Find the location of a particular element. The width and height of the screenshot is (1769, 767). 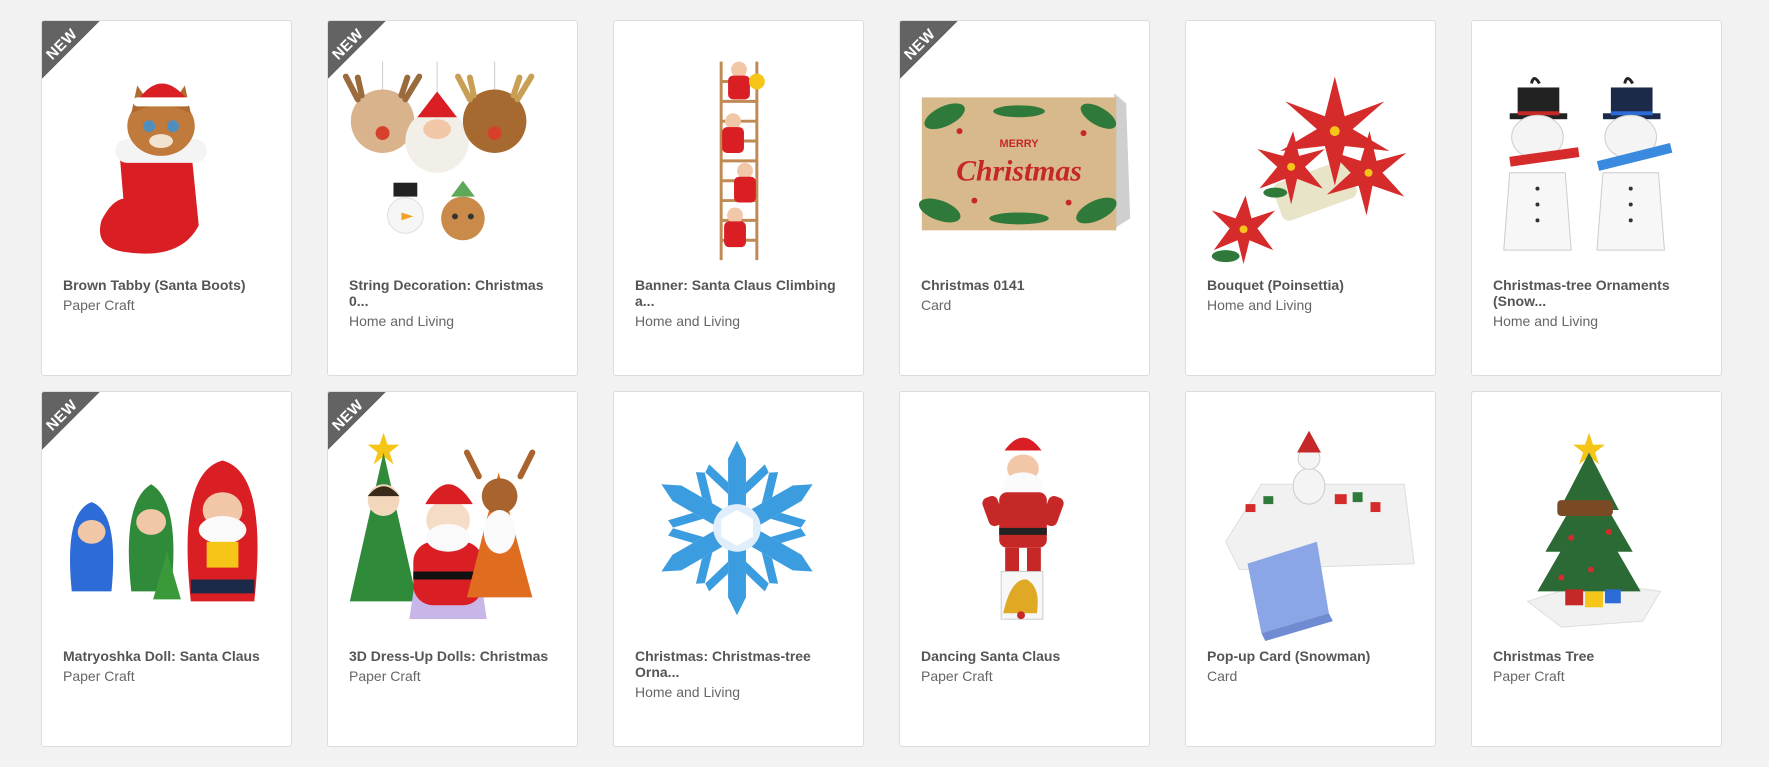

snowman-popup-card-icon is located at coordinates (1310, 517).